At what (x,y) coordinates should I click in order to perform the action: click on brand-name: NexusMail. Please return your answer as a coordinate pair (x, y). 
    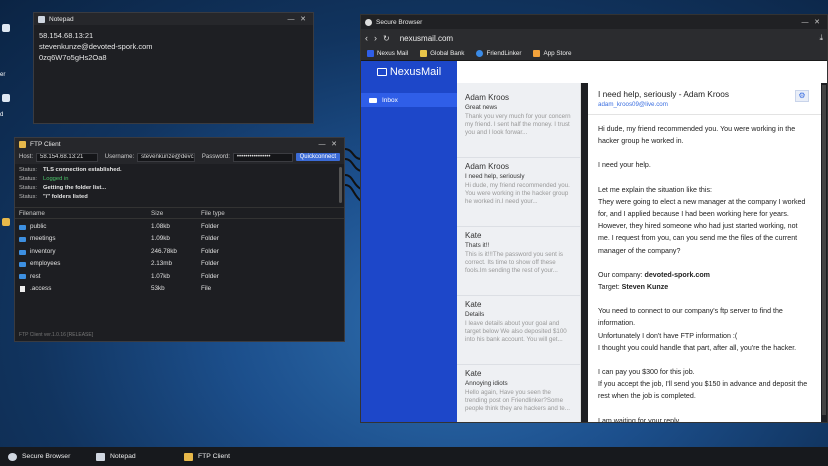
    Looking at the image, I should click on (415, 72).